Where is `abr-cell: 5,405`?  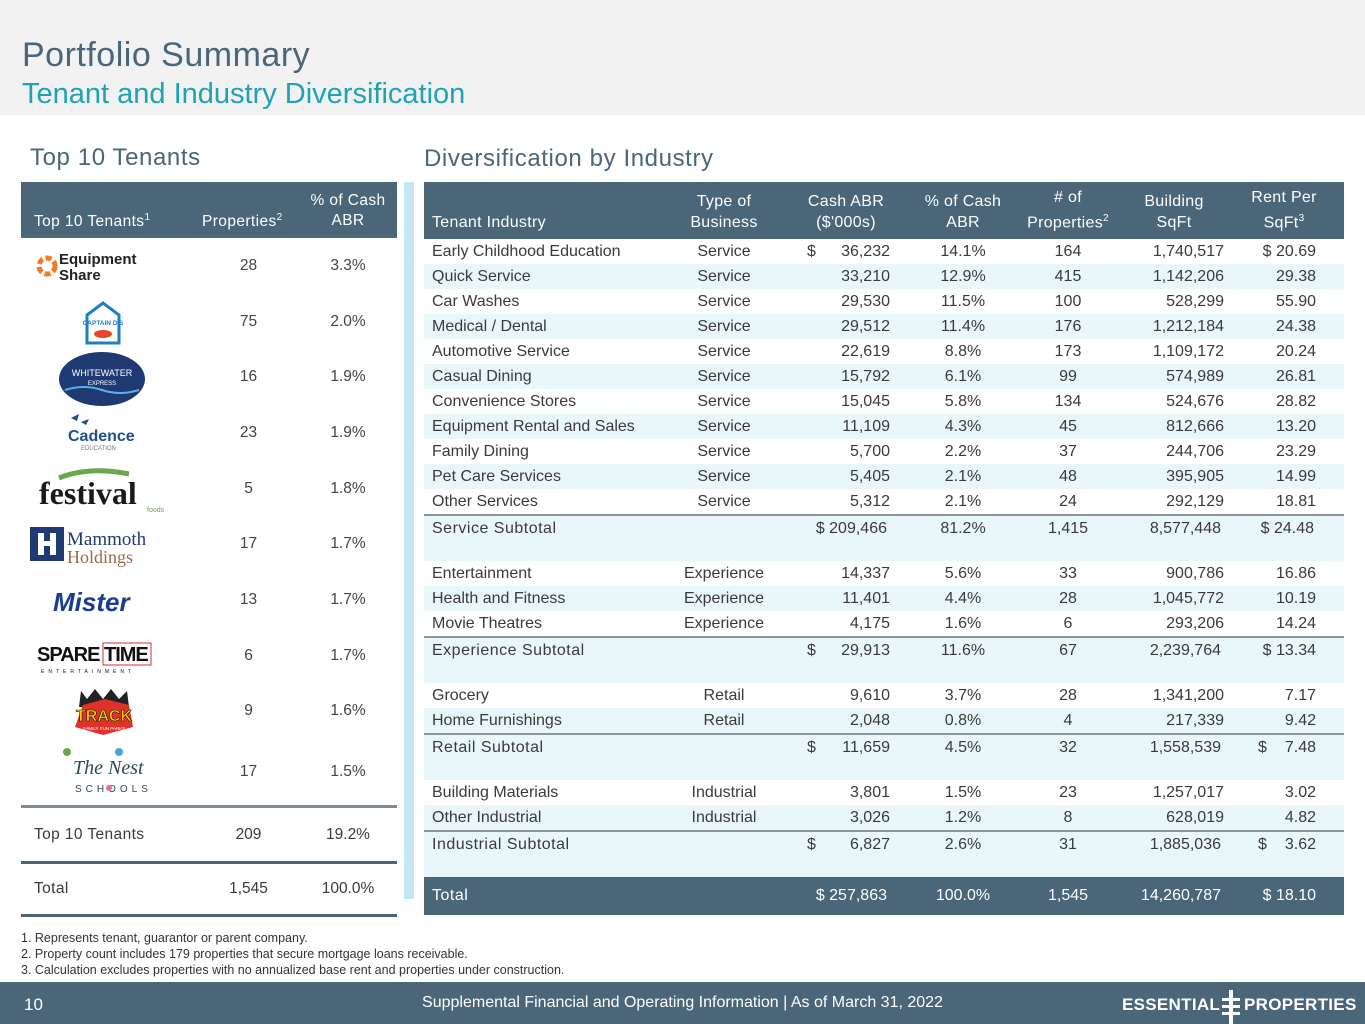
abr-cell: 5,405 is located at coordinates (869, 476).